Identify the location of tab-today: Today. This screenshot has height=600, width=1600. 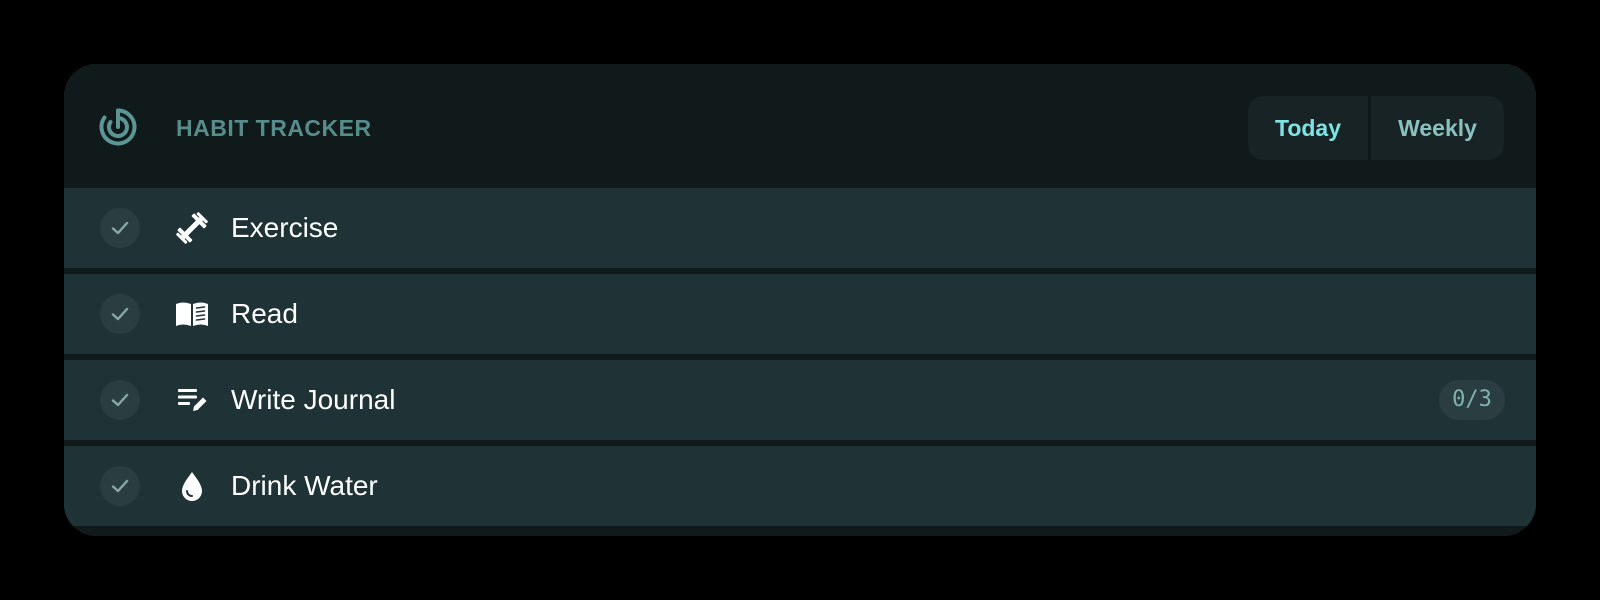
(1308, 128).